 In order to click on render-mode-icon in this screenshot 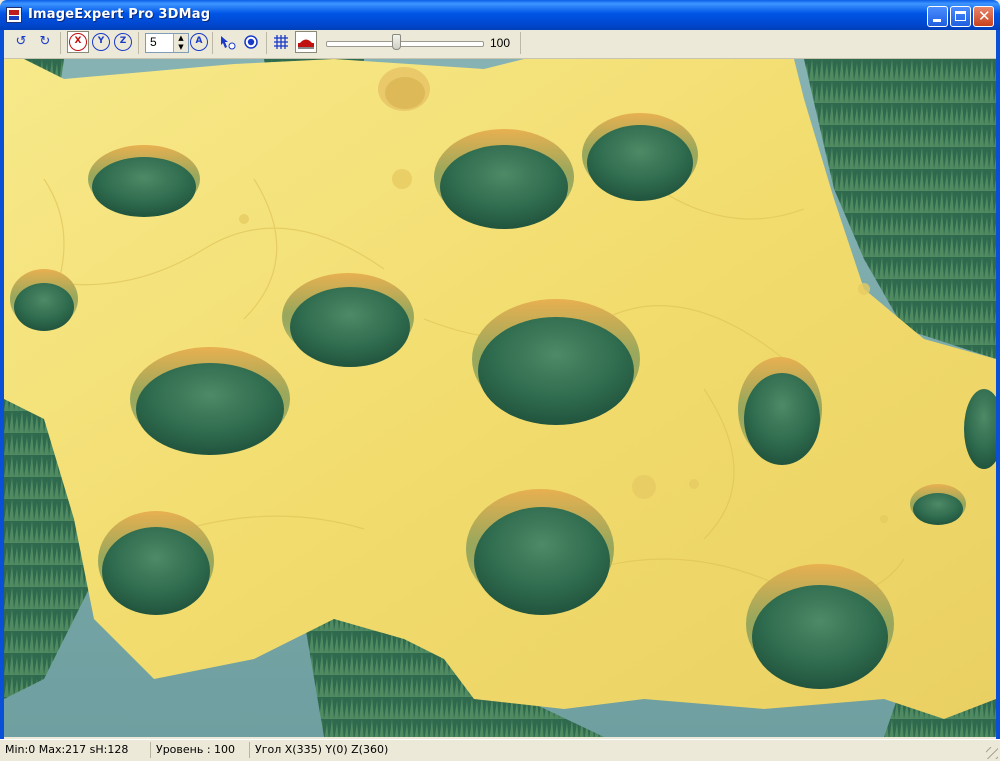, I will do `click(306, 44)`.